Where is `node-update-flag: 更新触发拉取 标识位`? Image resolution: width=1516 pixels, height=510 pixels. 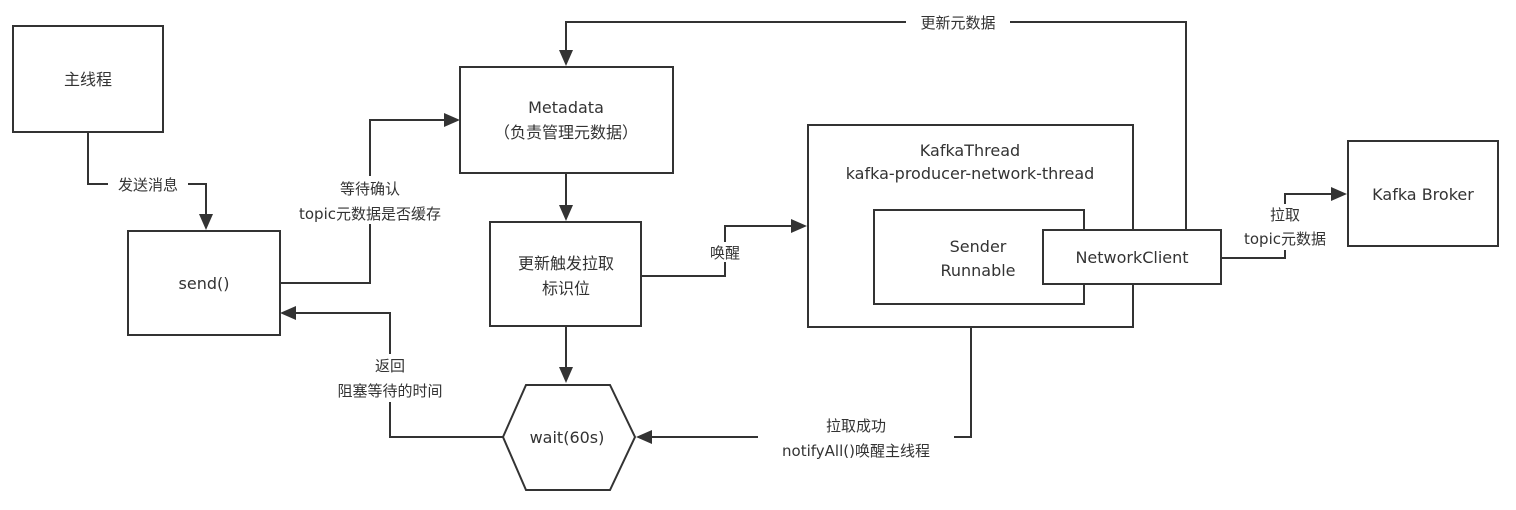
node-update-flag: 更新触发拉取 标识位 is located at coordinates (565, 274).